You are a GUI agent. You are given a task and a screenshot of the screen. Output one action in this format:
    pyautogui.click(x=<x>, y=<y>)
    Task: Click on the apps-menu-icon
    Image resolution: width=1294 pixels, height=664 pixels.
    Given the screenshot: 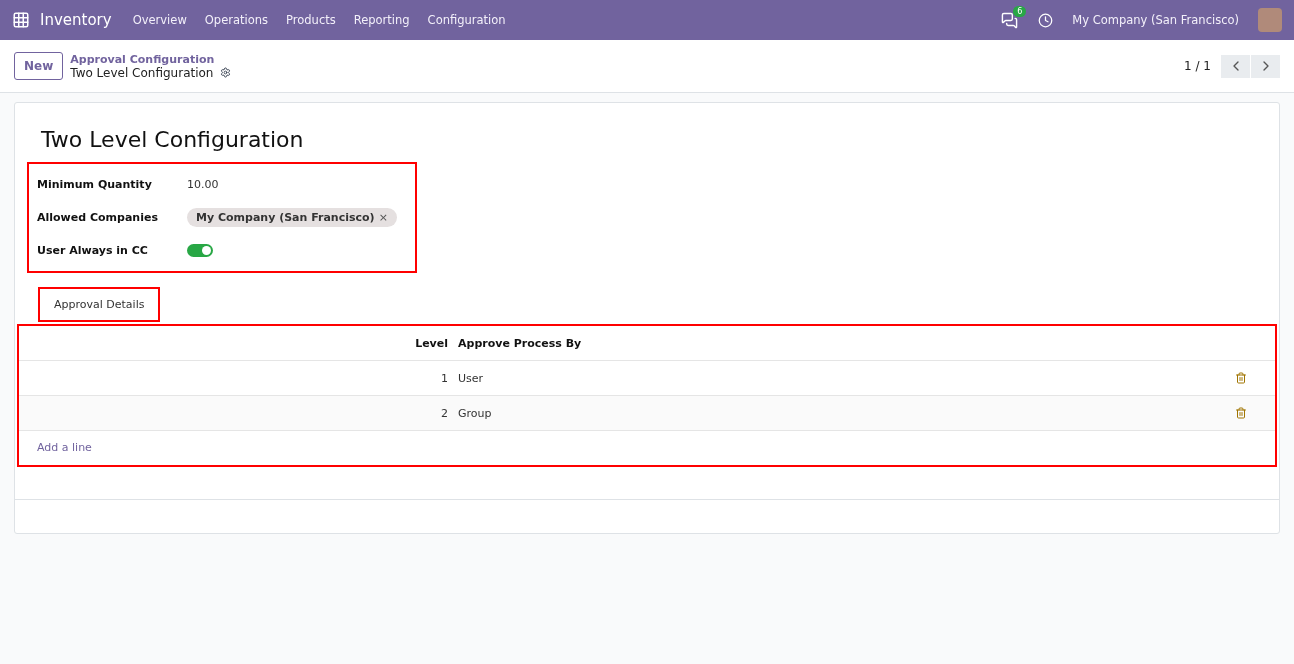 What is the action you would take?
    pyautogui.click(x=21, y=20)
    